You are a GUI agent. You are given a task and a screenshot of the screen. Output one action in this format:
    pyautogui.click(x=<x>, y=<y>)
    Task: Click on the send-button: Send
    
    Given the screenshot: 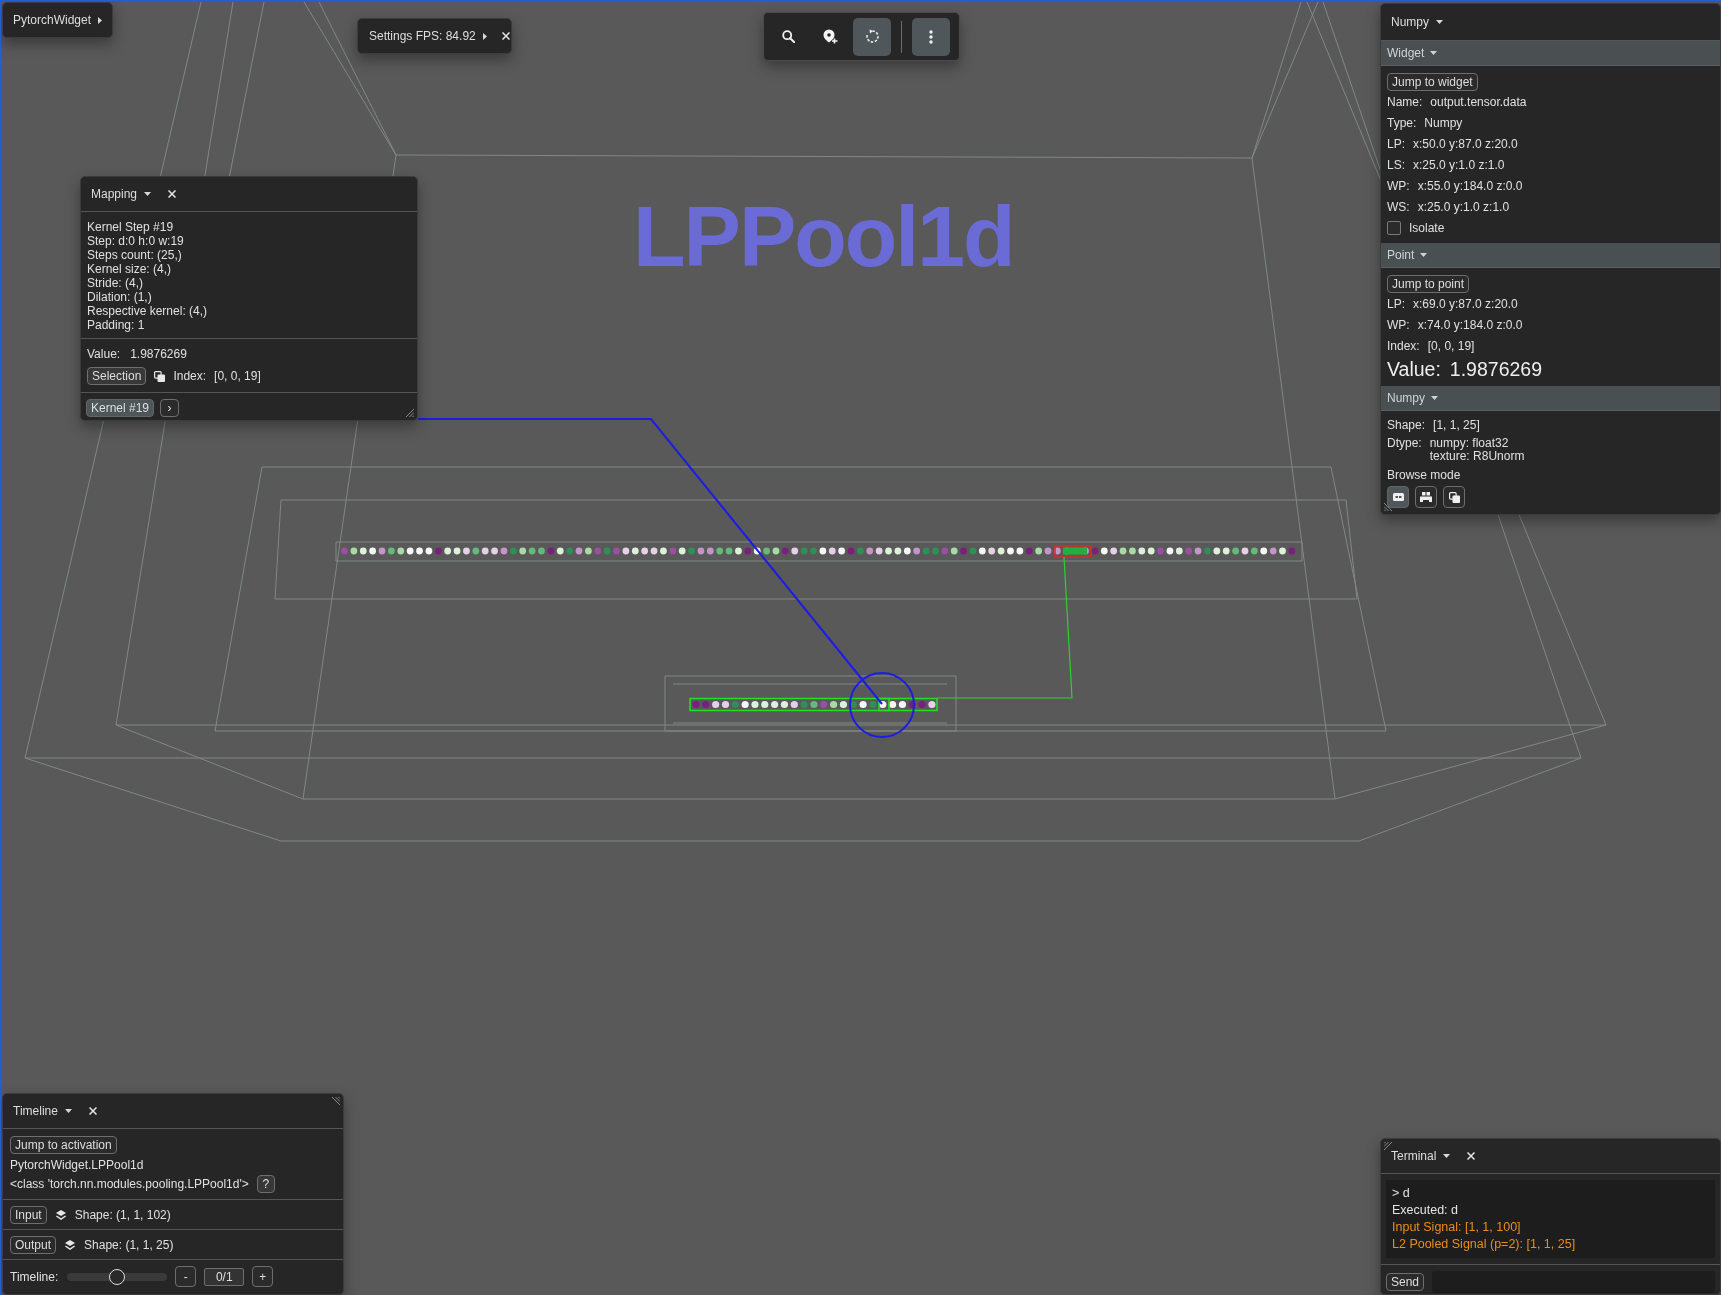 What is the action you would take?
    pyautogui.click(x=1405, y=1282)
    